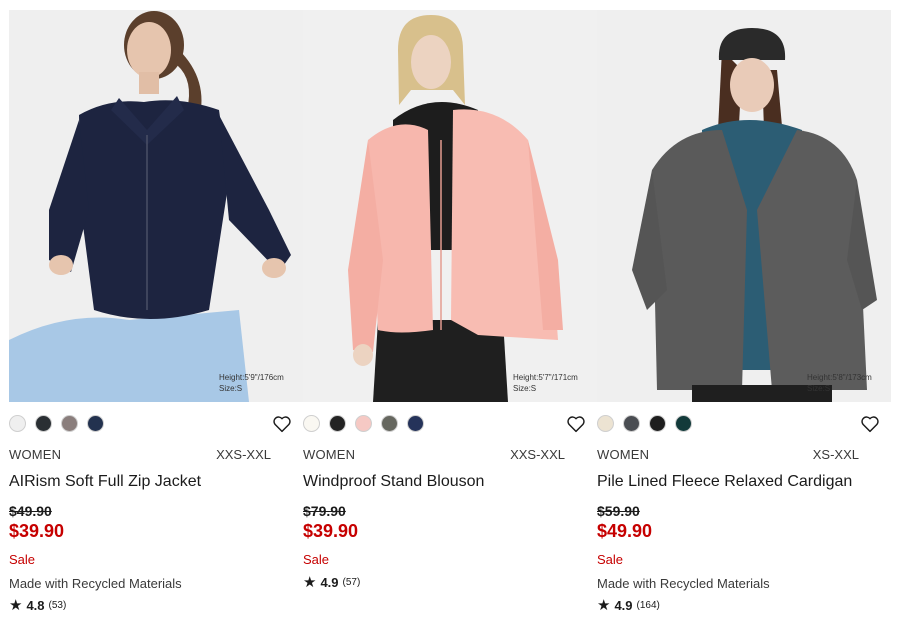 The width and height of the screenshot is (900, 635). Describe the element at coordinates (351, 582) in the screenshot. I see `review-count: (57)` at that location.